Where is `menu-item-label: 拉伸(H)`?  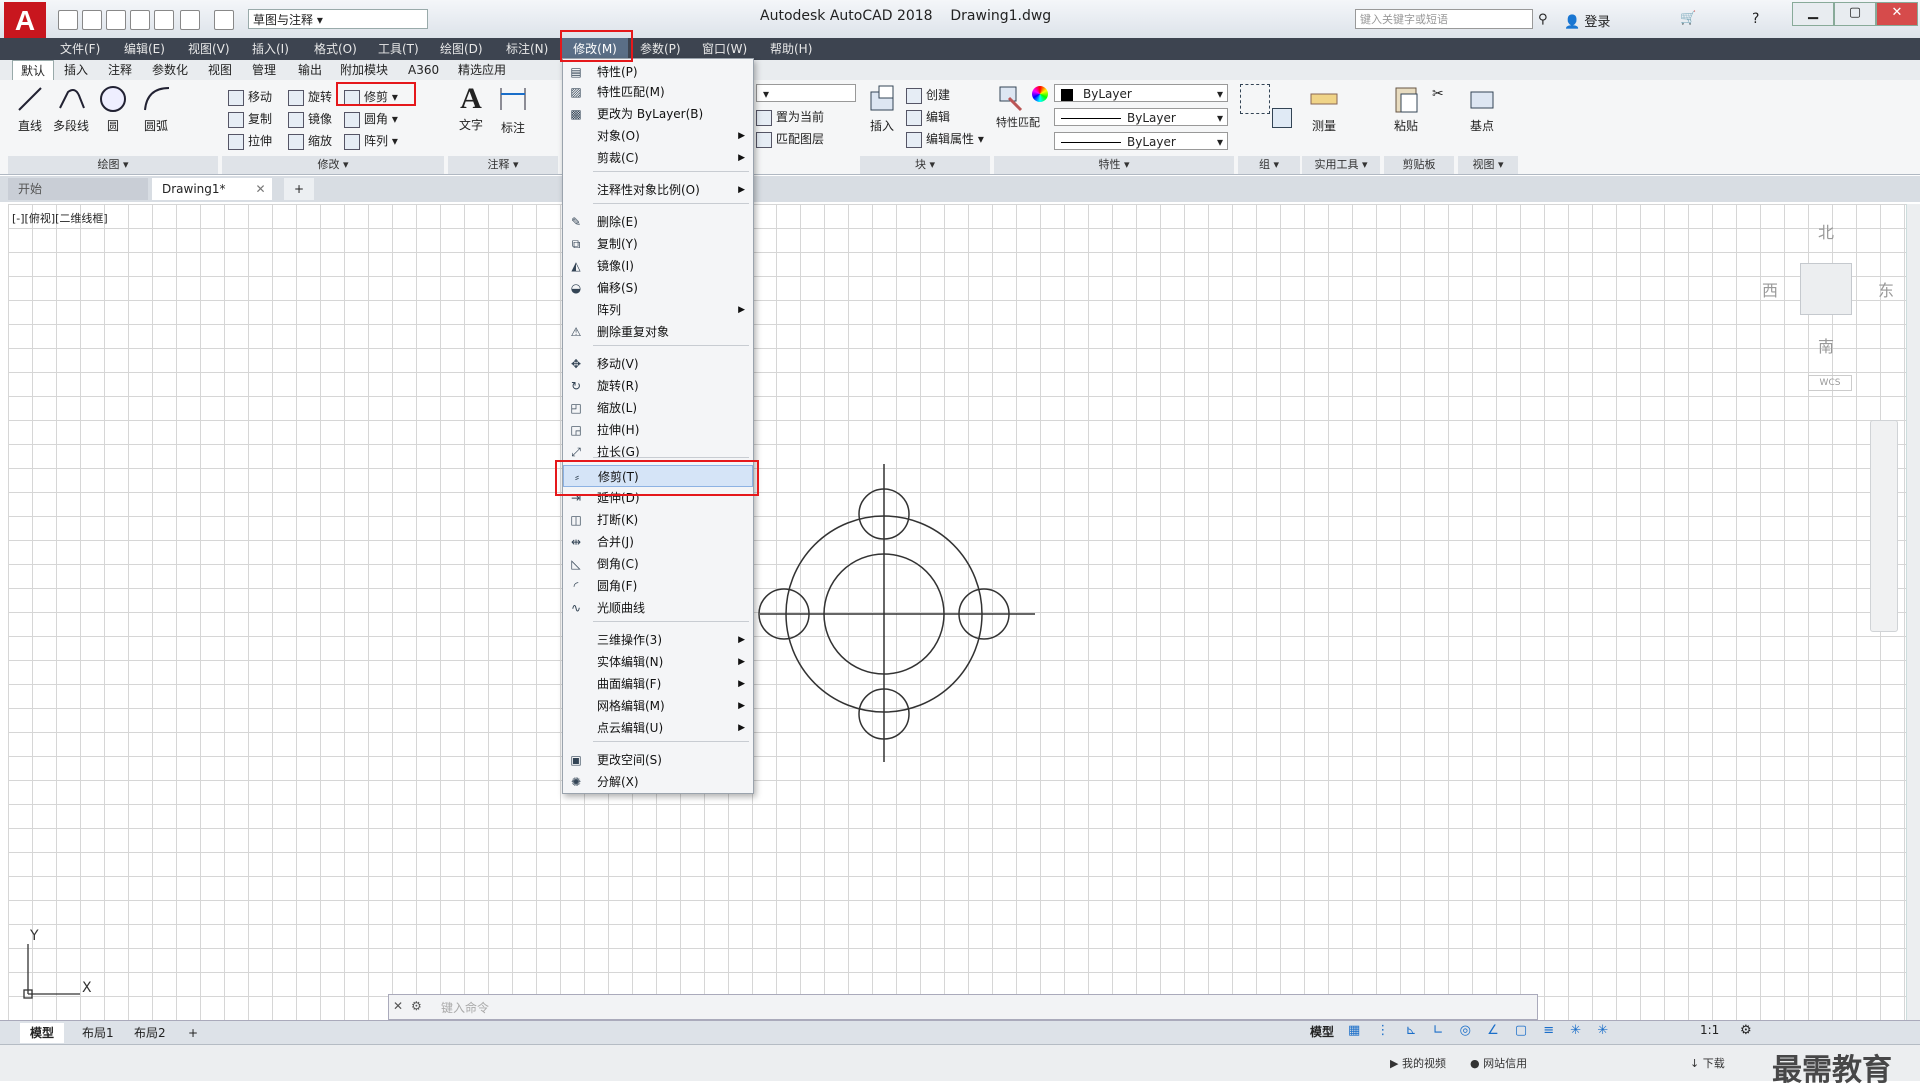 menu-item-label: 拉伸(H) is located at coordinates (618, 430).